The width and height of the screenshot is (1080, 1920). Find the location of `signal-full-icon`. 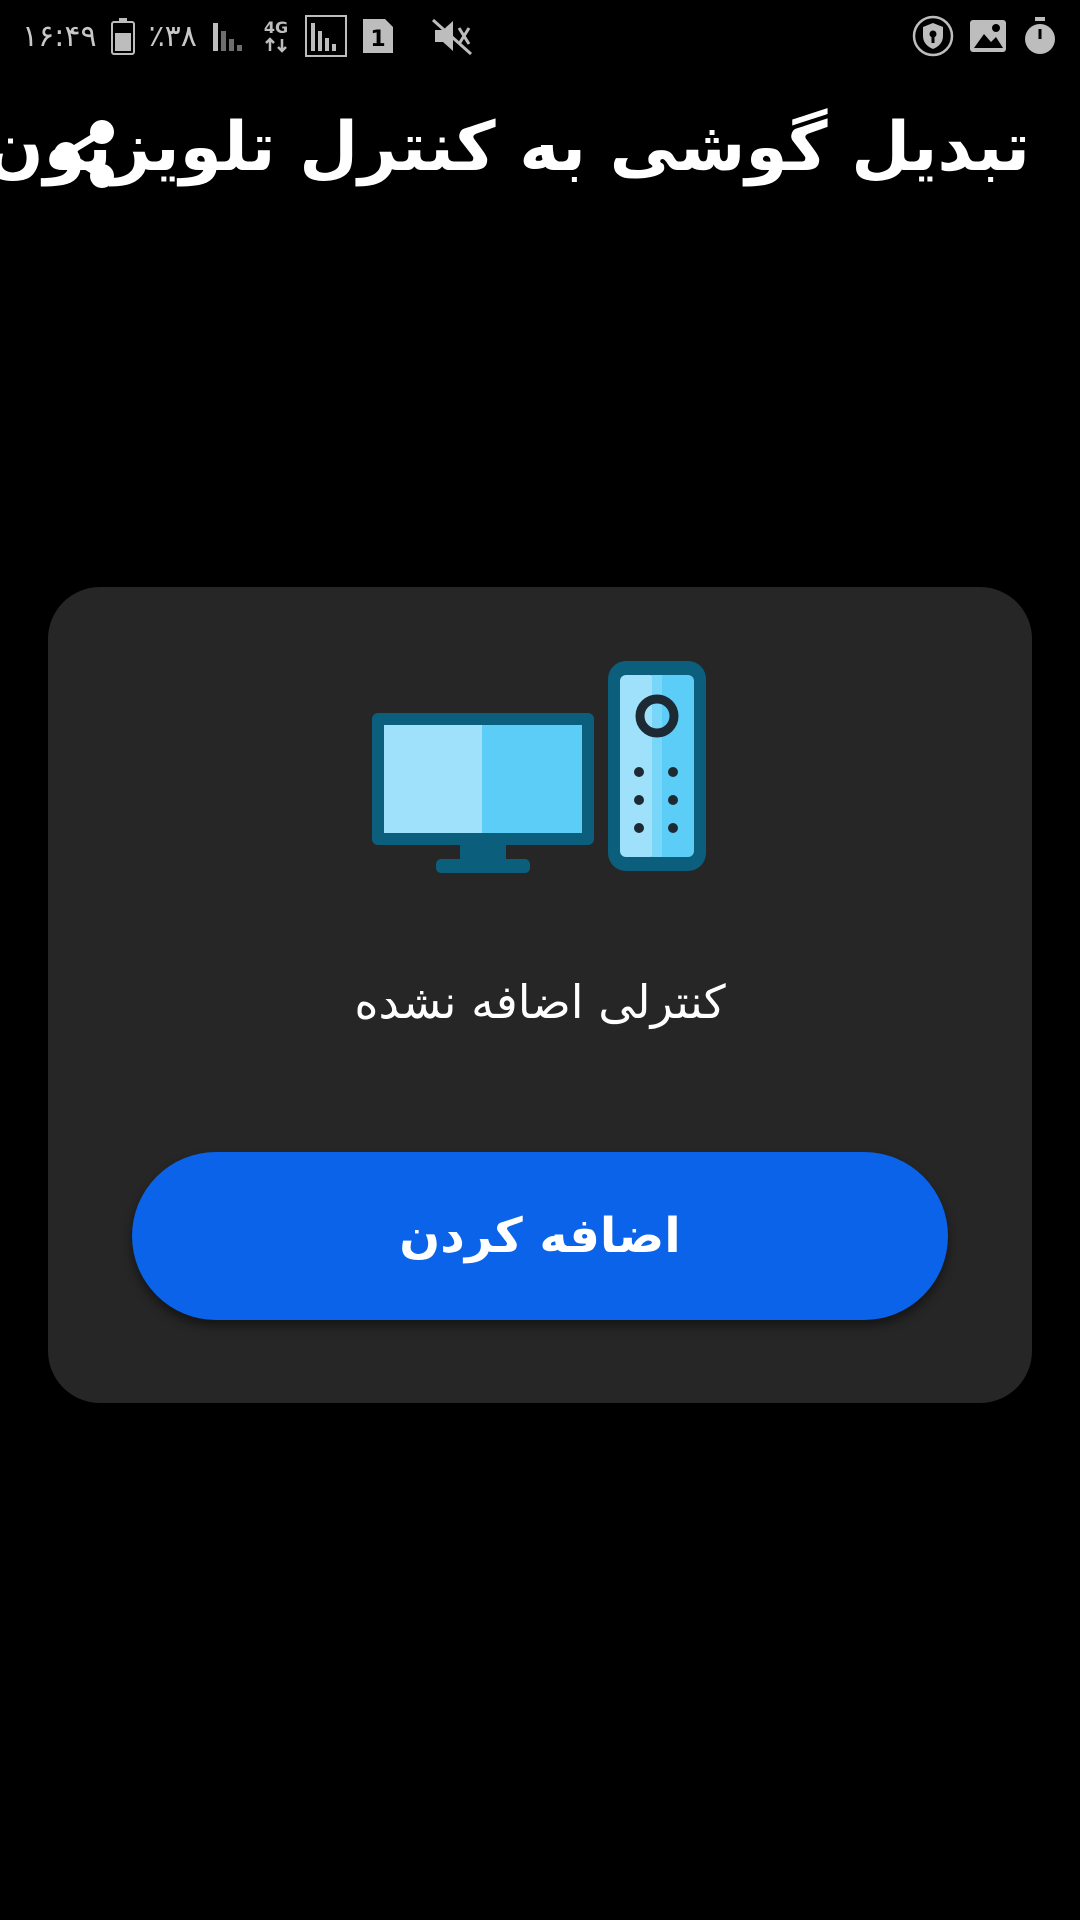

signal-full-icon is located at coordinates (325, 36).